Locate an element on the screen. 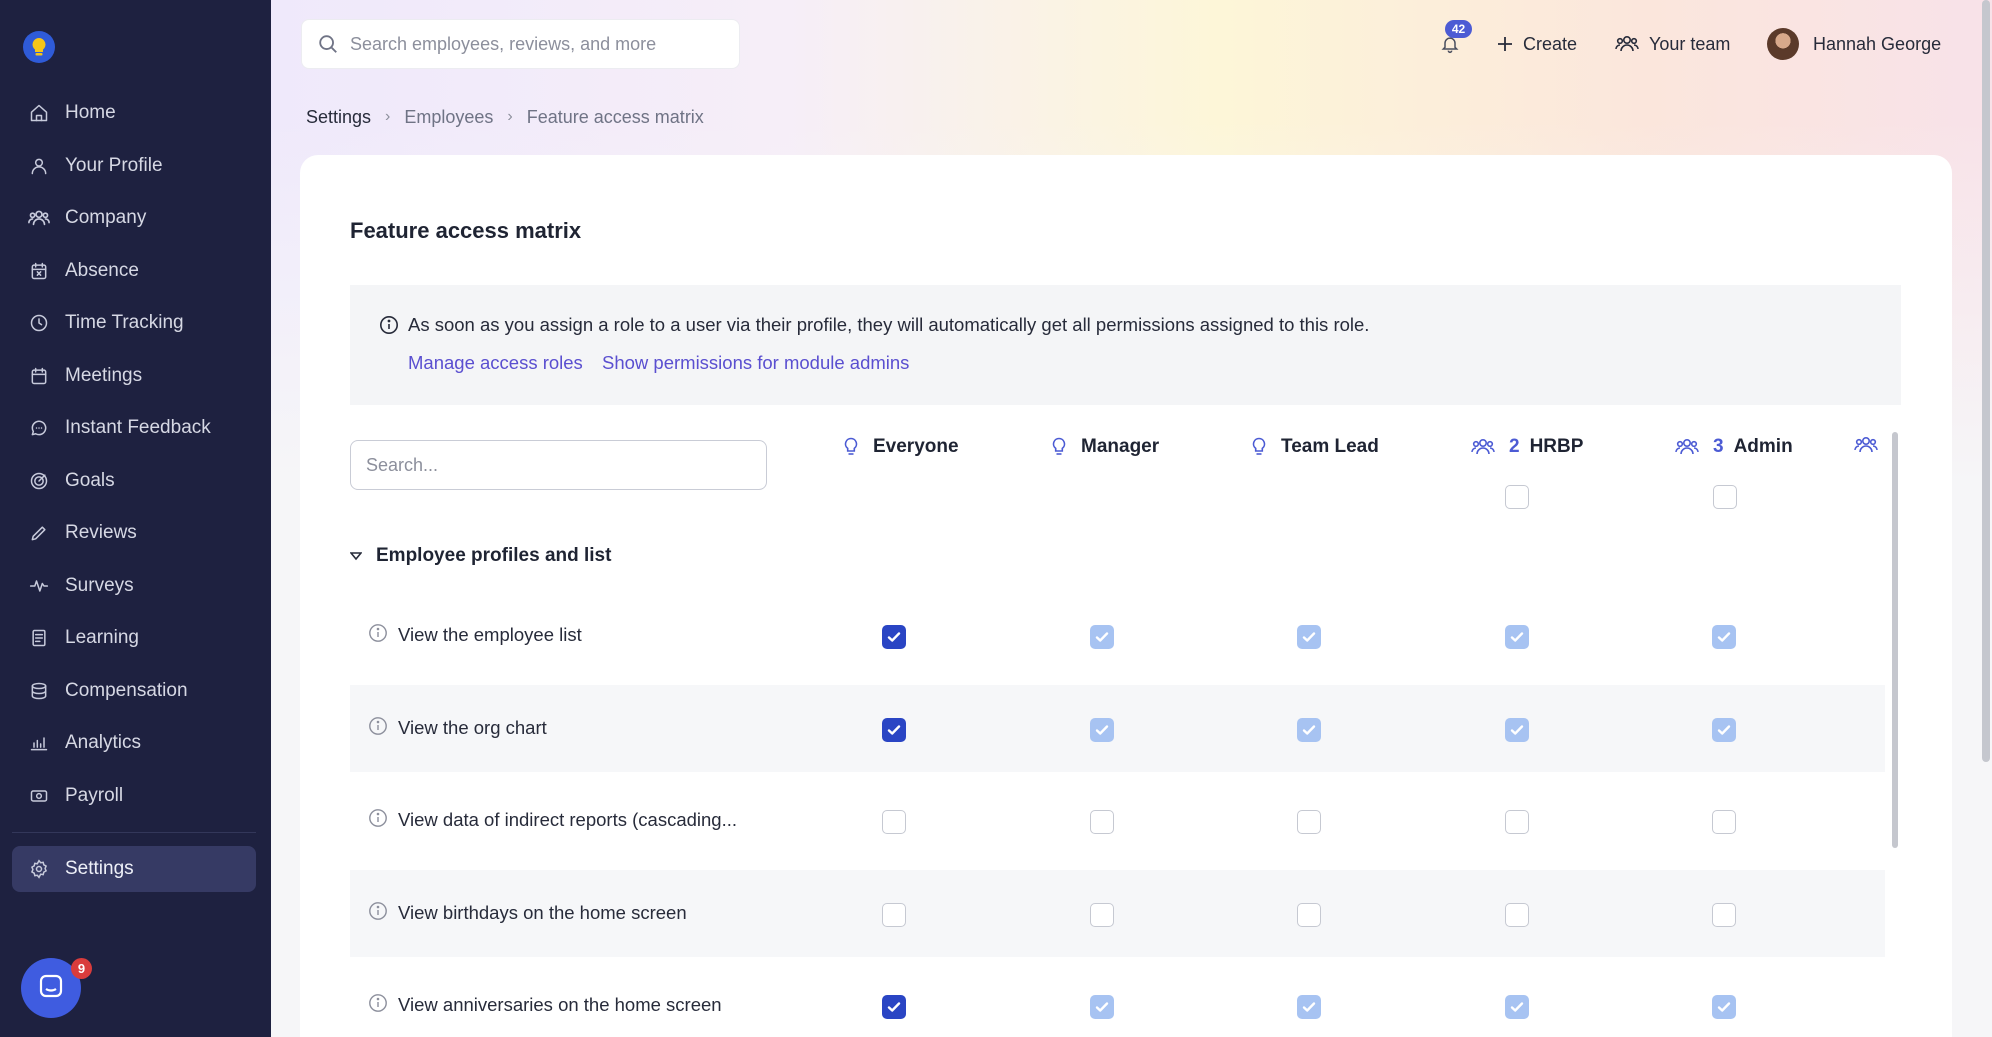  chevron-right-icon: › is located at coordinates (510, 116).